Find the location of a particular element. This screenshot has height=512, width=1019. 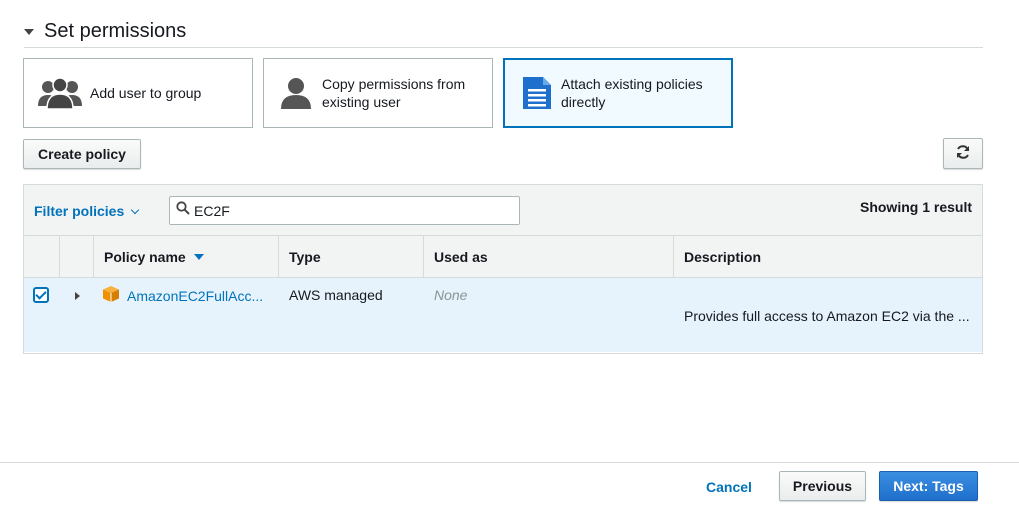

group-icon is located at coordinates (60, 93).